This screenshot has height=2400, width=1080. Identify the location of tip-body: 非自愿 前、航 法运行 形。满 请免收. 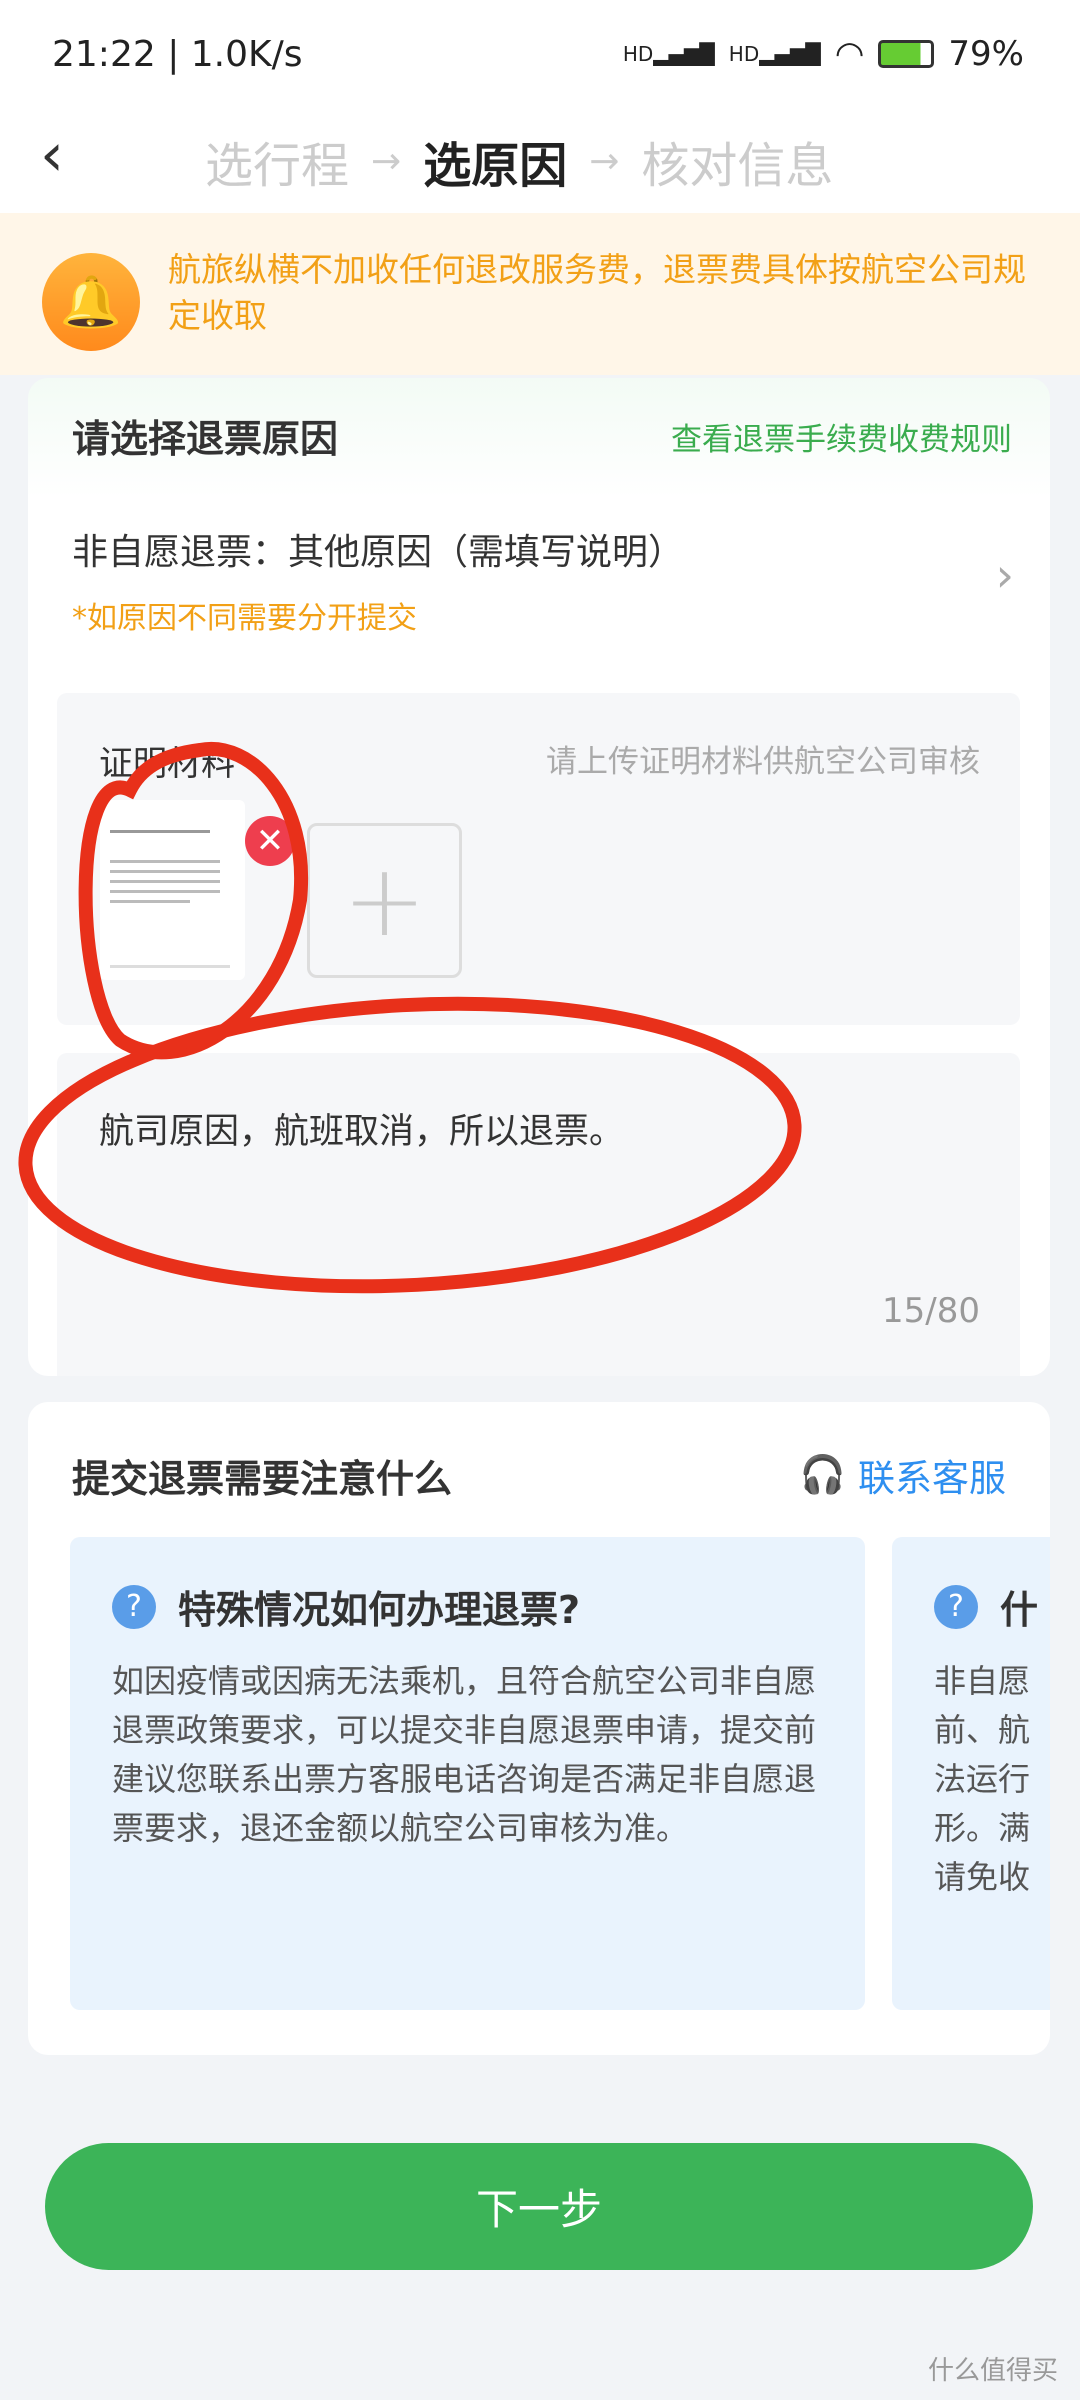
(982, 1779).